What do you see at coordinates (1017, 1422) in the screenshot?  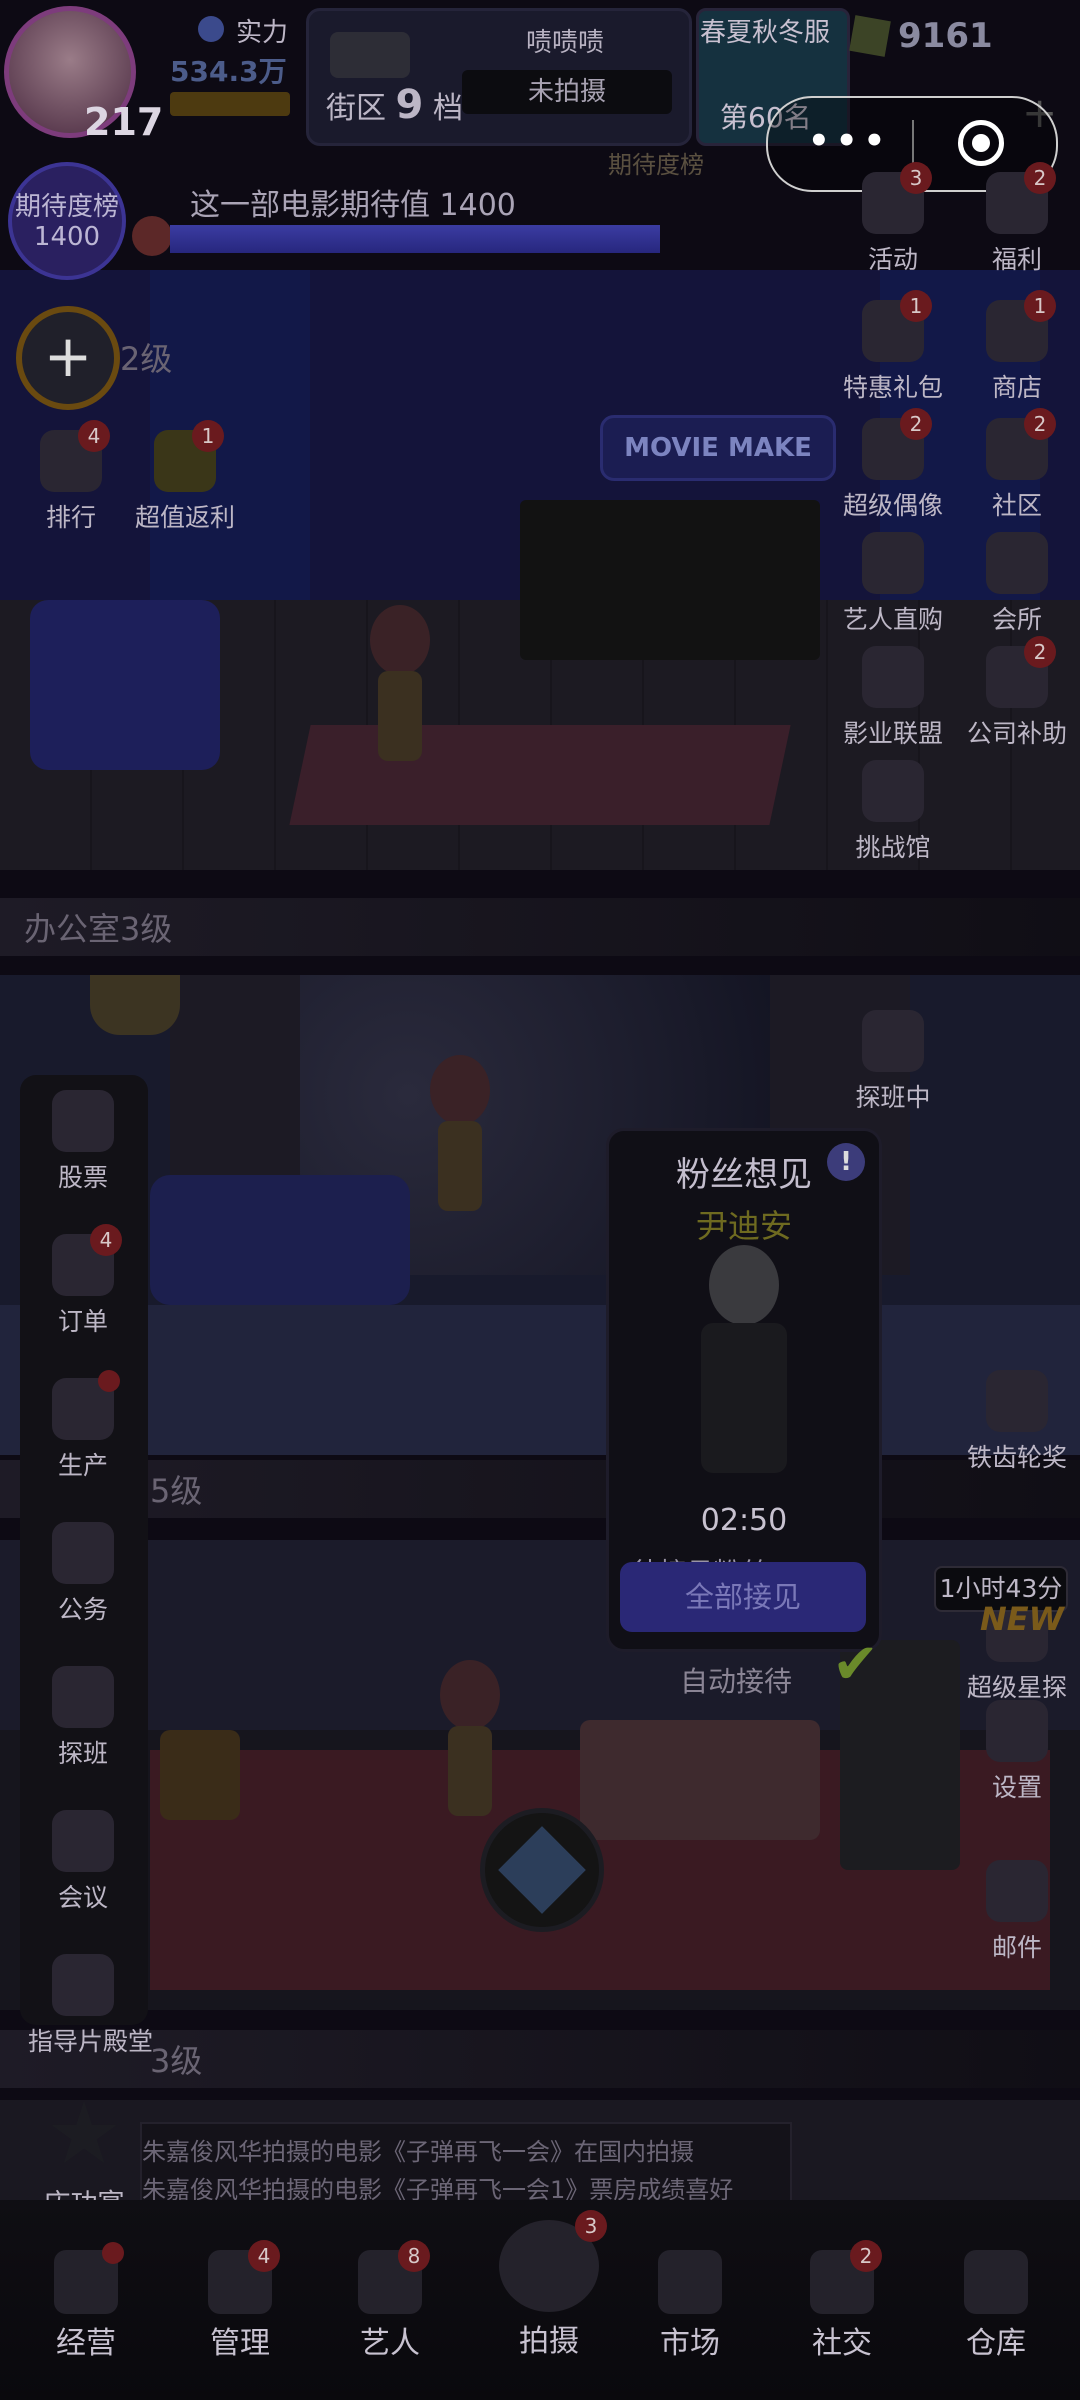 I see `sidebar-gear-award: 铁齿轮奖` at bounding box center [1017, 1422].